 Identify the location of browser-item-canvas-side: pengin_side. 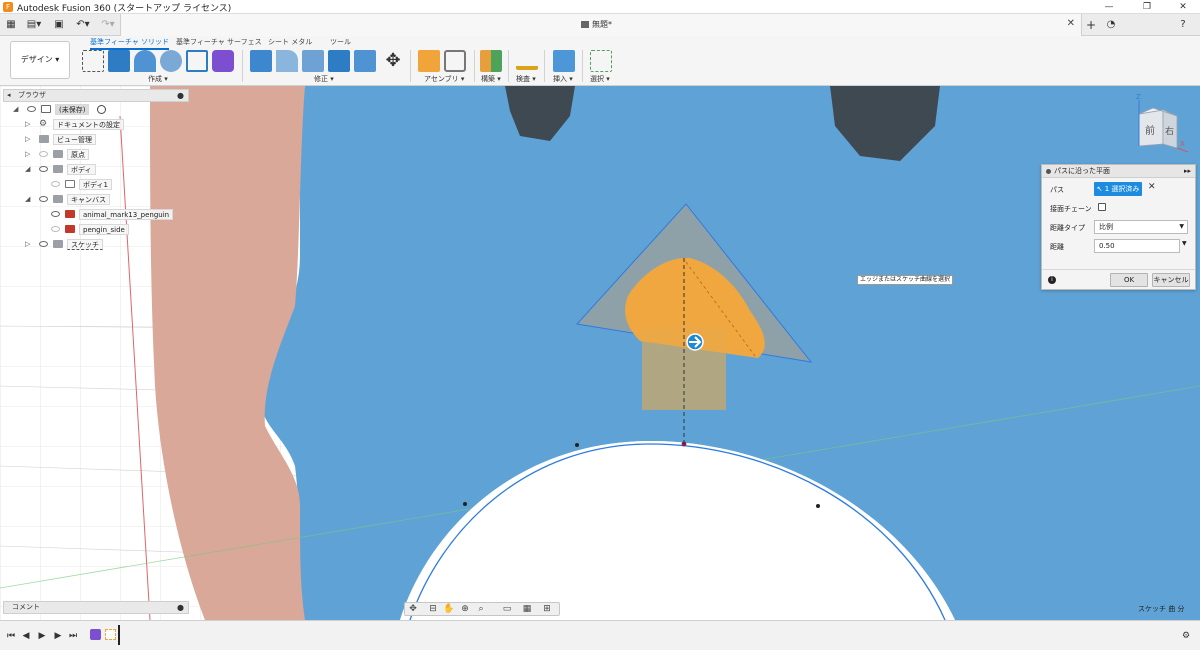
(96, 229).